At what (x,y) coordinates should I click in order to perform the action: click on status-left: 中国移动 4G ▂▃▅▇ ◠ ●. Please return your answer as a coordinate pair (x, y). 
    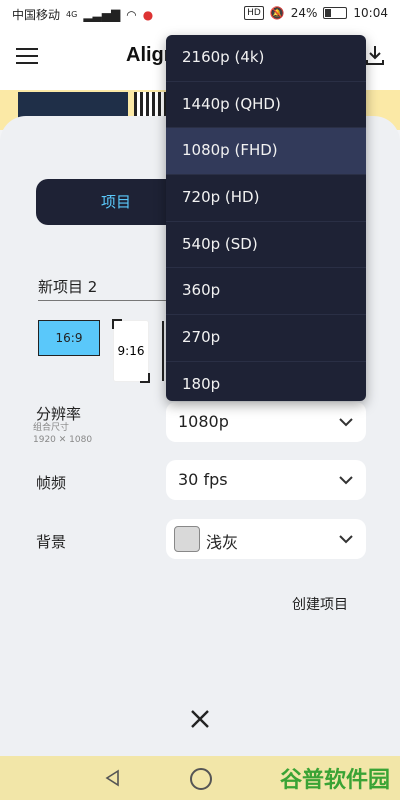
    Looking at the image, I should click on (82, 14).